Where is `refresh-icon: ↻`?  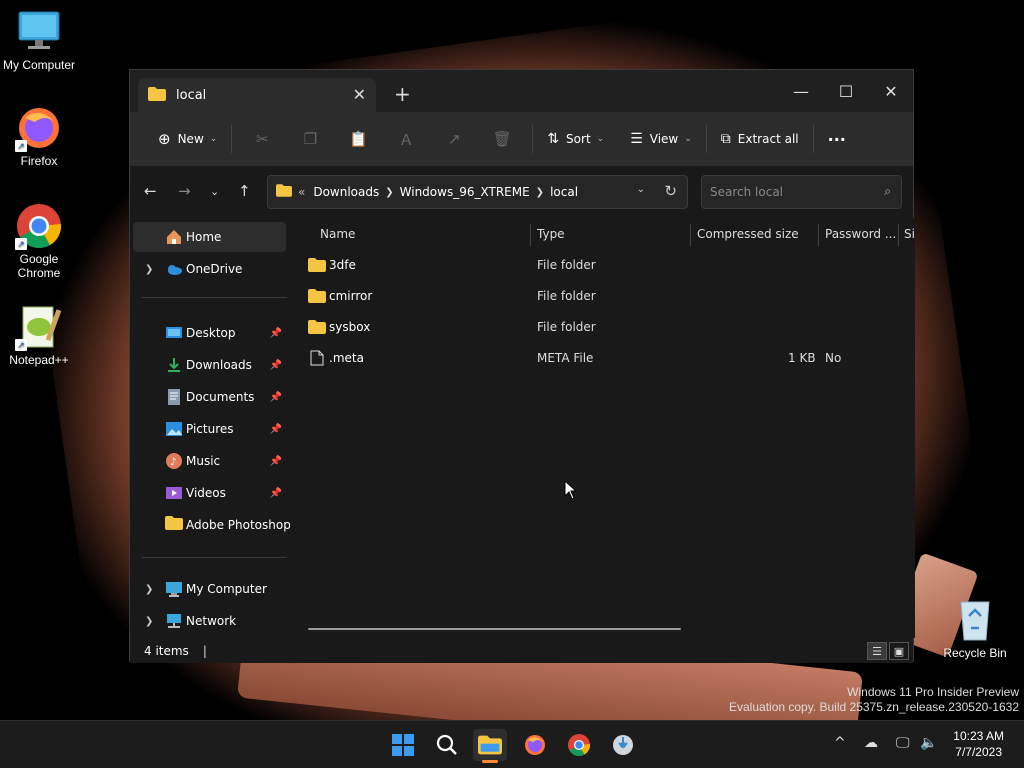 refresh-icon: ↻ is located at coordinates (670, 191).